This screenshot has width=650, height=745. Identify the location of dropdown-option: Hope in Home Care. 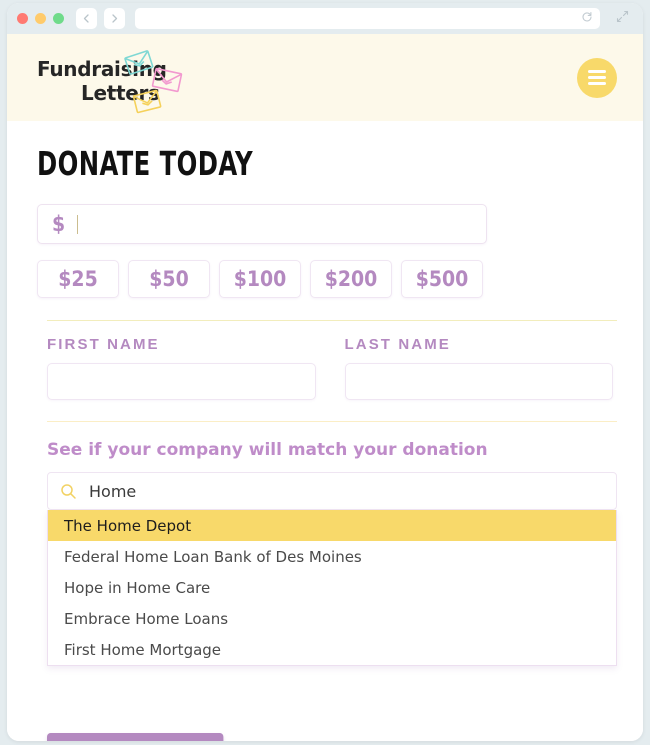
(332, 587).